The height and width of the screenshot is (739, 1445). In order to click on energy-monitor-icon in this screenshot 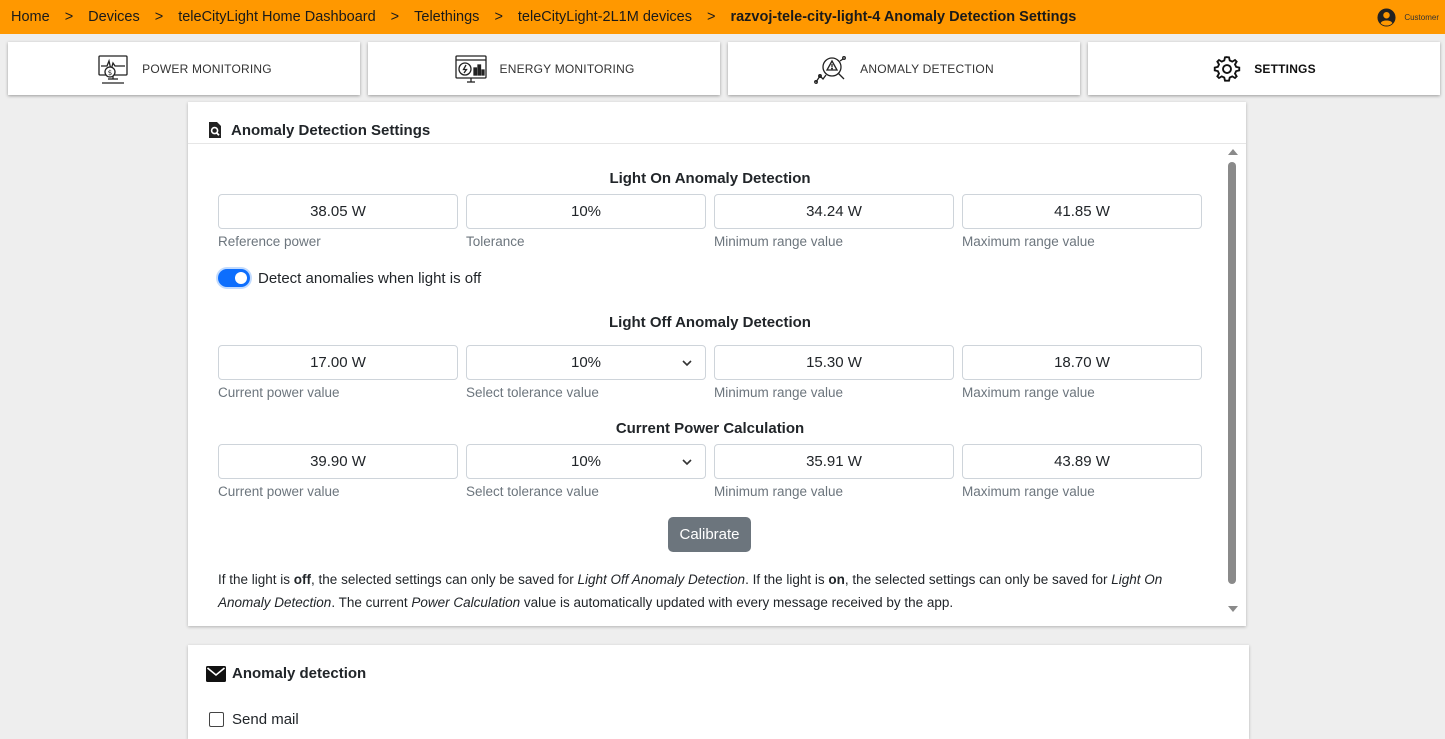, I will do `click(470, 68)`.